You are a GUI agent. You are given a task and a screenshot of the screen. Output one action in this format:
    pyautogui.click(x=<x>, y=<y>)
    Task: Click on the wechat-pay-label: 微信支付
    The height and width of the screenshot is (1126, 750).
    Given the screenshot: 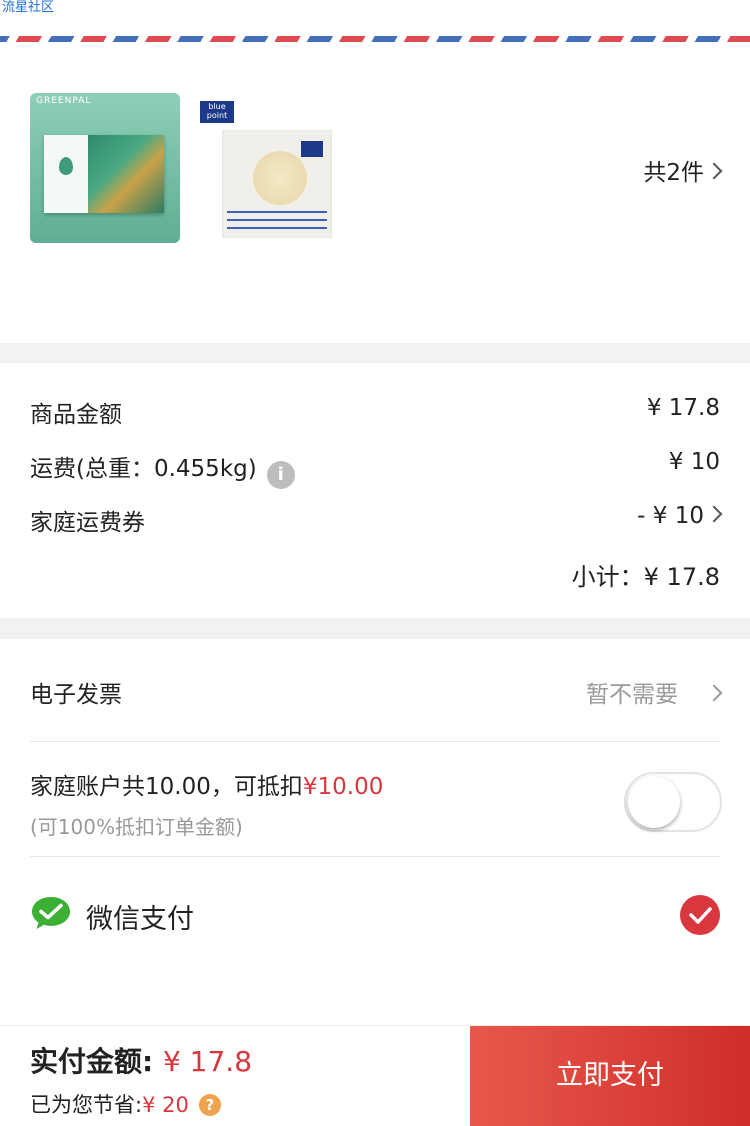 What is the action you would take?
    pyautogui.click(x=140, y=919)
    